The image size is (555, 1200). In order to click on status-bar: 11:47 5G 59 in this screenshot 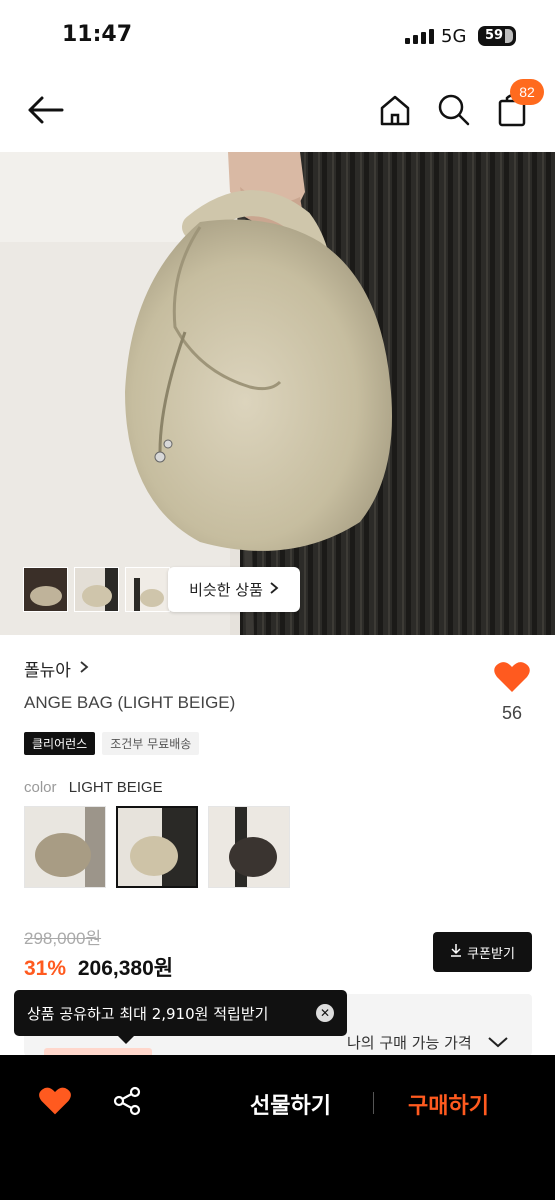, I will do `click(277, 36)`.